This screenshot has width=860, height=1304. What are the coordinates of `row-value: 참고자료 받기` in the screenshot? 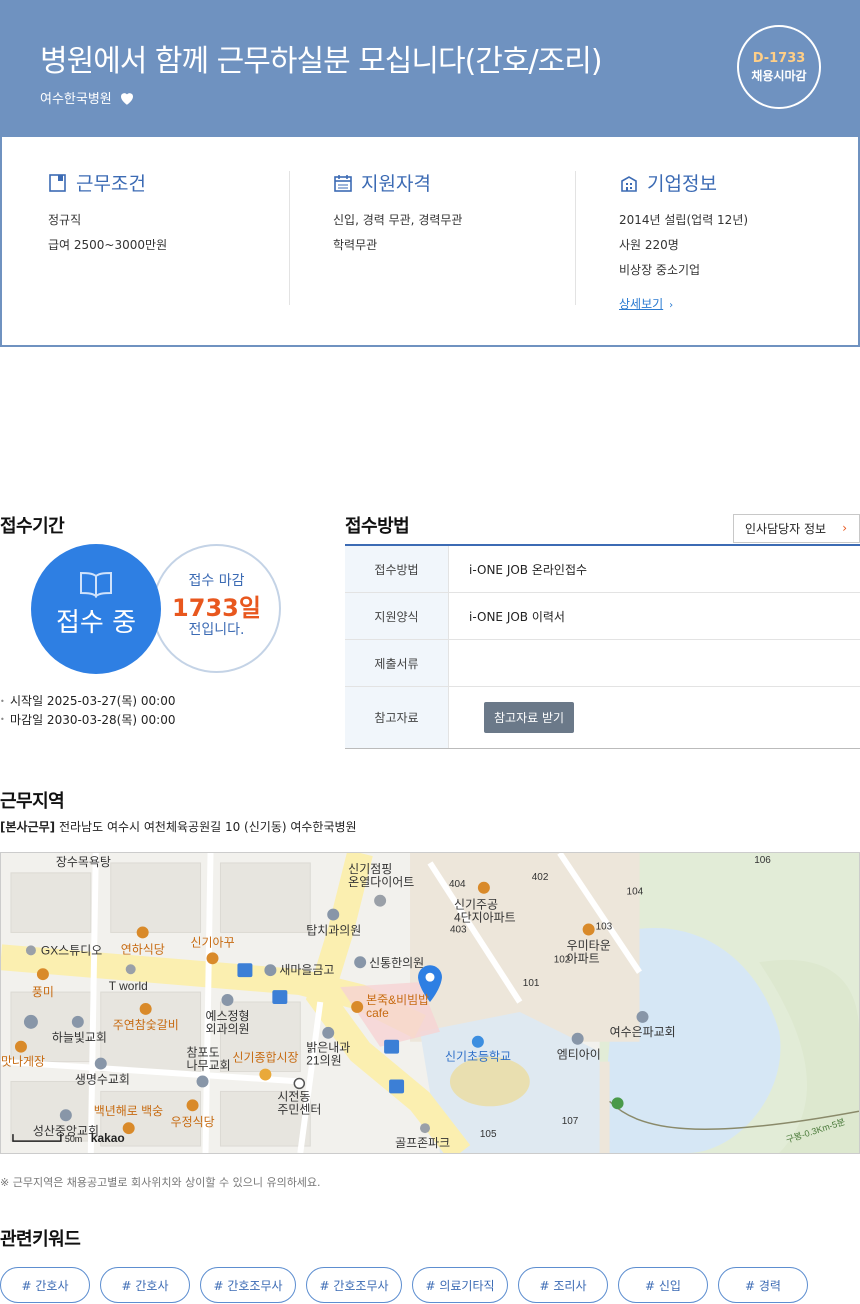 It's located at (654, 717).